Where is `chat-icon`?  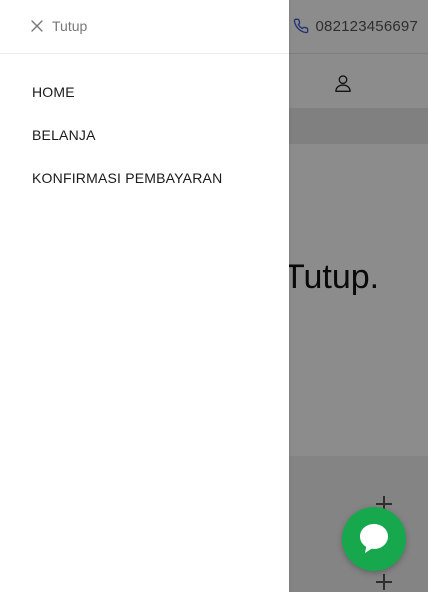 chat-icon is located at coordinates (374, 538).